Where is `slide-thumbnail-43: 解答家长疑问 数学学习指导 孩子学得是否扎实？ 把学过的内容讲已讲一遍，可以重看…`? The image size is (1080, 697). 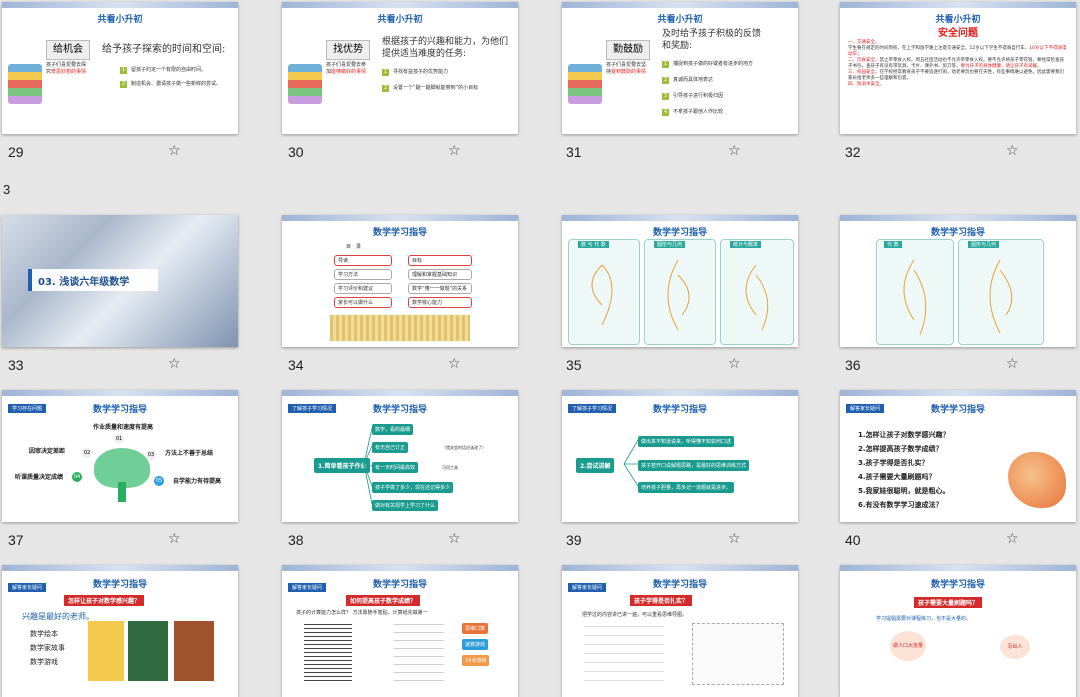 slide-thumbnail-43: 解答家长疑问 数学学习指导 孩子学得是否扎实？ 把学过的内容讲已讲一遍，可以重看… is located at coordinates (680, 631).